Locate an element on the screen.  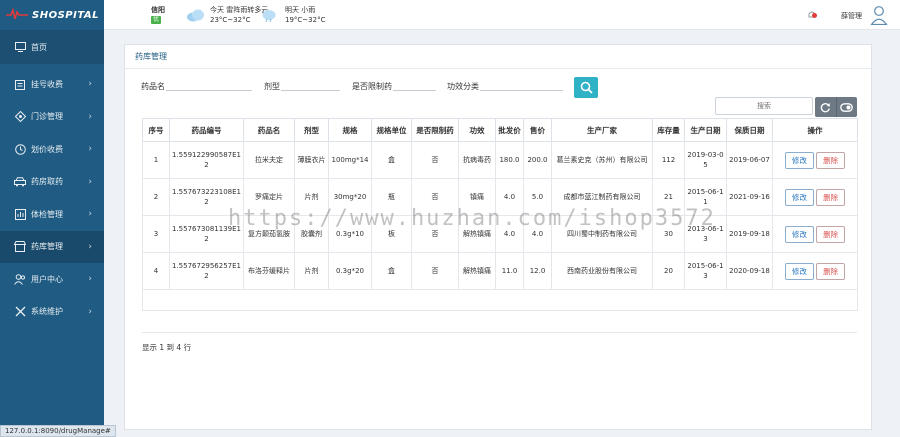
cell-spec: 100mg*14 is located at coordinates (350, 160).